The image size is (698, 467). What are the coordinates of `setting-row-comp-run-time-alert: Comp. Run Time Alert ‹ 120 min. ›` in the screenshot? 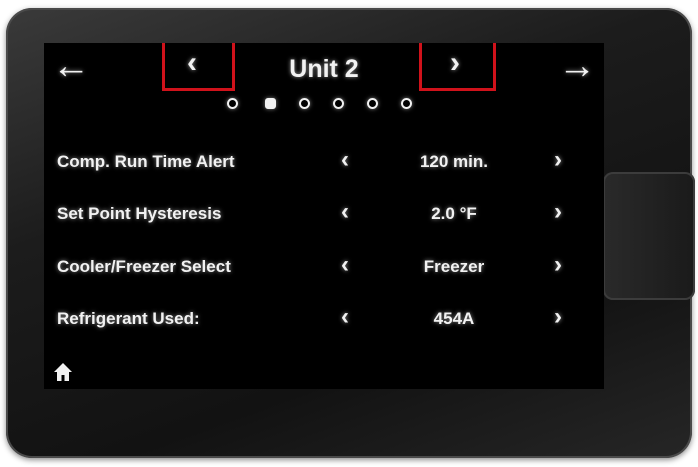 It's located at (324, 163).